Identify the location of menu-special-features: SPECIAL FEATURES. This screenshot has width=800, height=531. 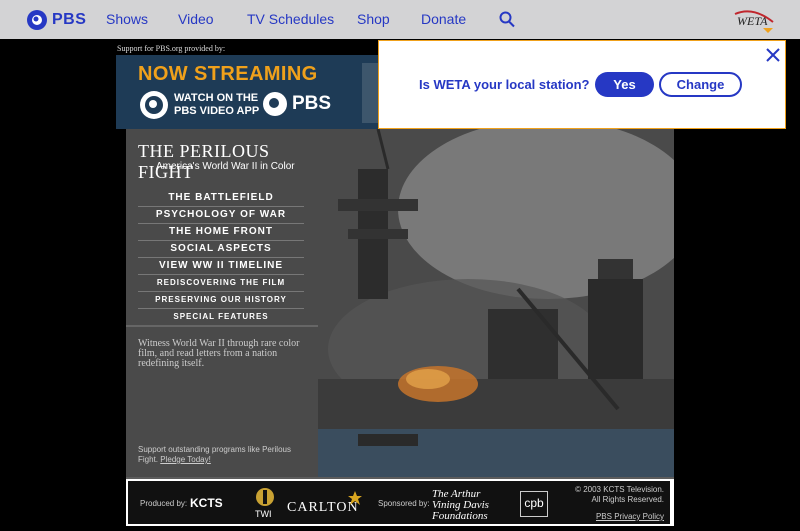
(221, 317).